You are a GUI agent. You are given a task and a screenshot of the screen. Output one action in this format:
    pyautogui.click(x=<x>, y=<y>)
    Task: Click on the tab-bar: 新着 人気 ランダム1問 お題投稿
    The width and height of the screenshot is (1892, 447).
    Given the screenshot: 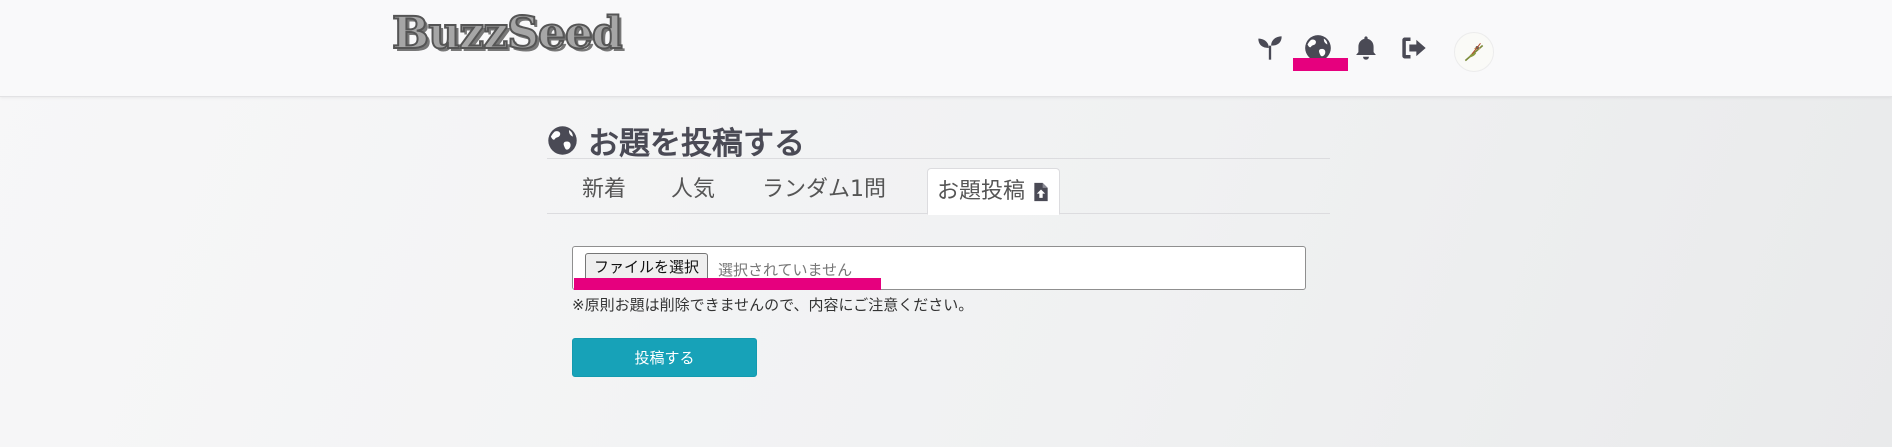 What is the action you would take?
    pyautogui.click(x=938, y=191)
    